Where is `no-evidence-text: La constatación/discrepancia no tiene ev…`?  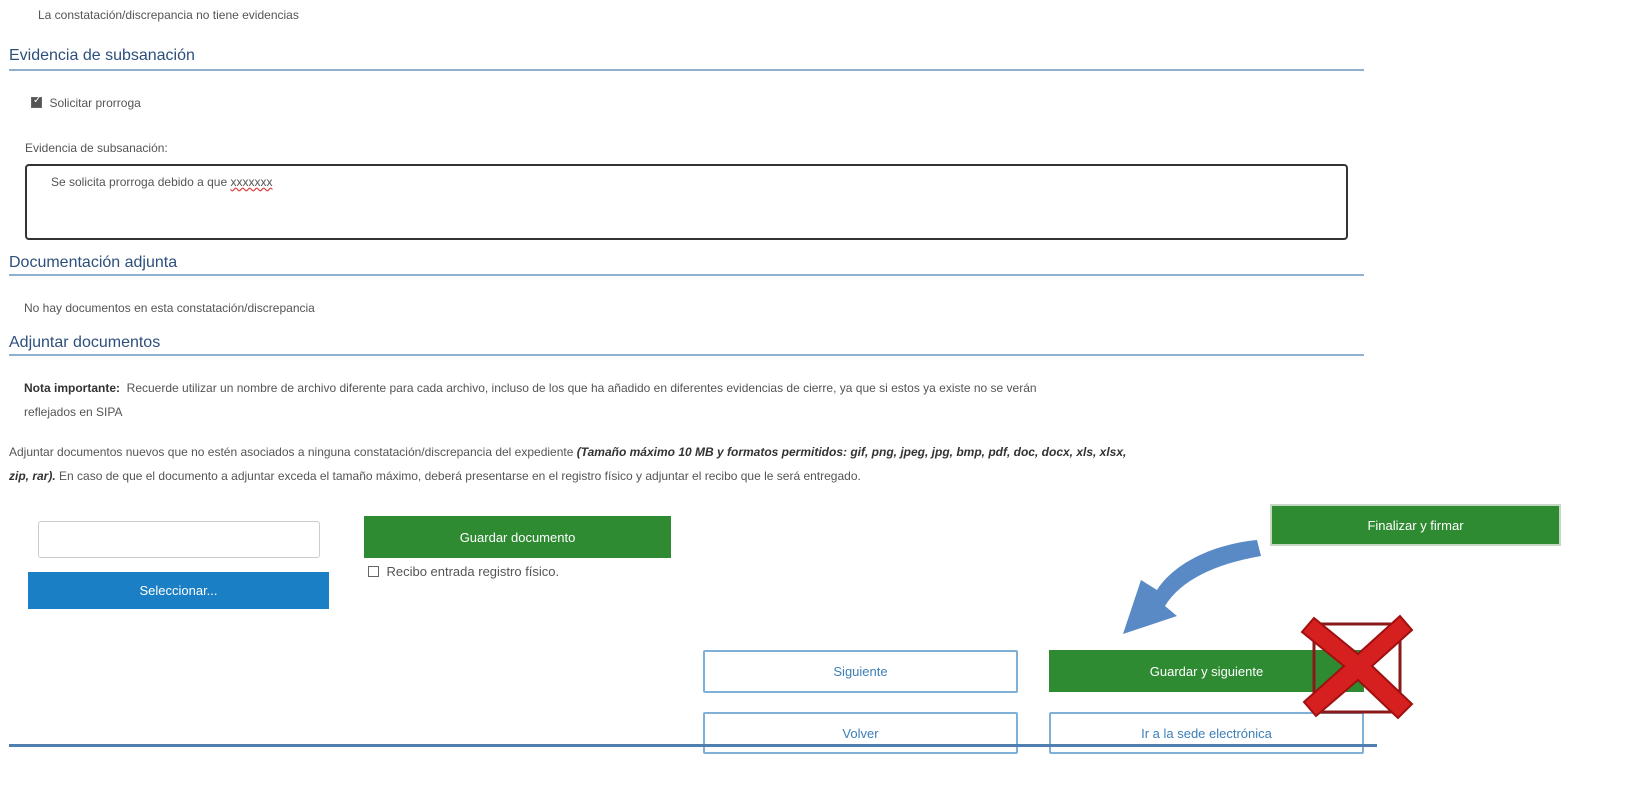
no-evidence-text: La constatación/discrepancia no tiene ev… is located at coordinates (168, 15).